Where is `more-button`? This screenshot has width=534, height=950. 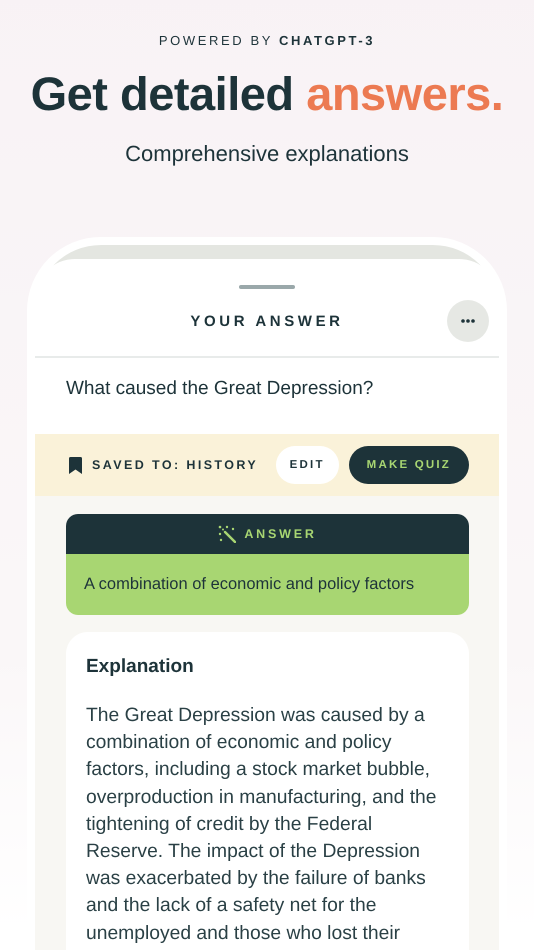 more-button is located at coordinates (468, 321).